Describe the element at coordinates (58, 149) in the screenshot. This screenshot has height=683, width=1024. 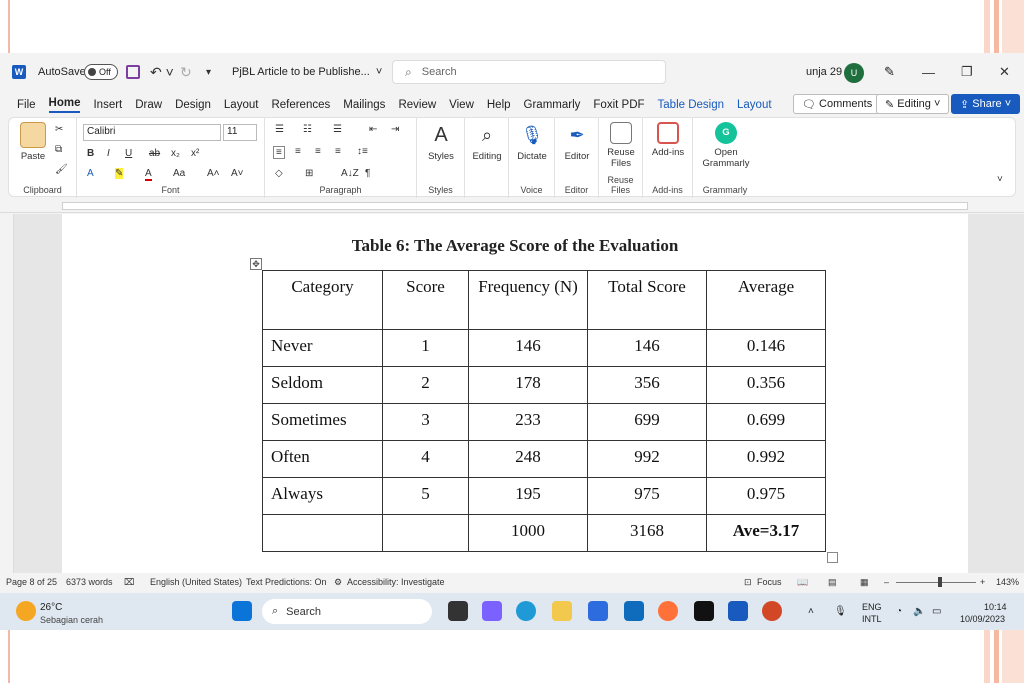
I see `copy-icon: ⧉` at that location.